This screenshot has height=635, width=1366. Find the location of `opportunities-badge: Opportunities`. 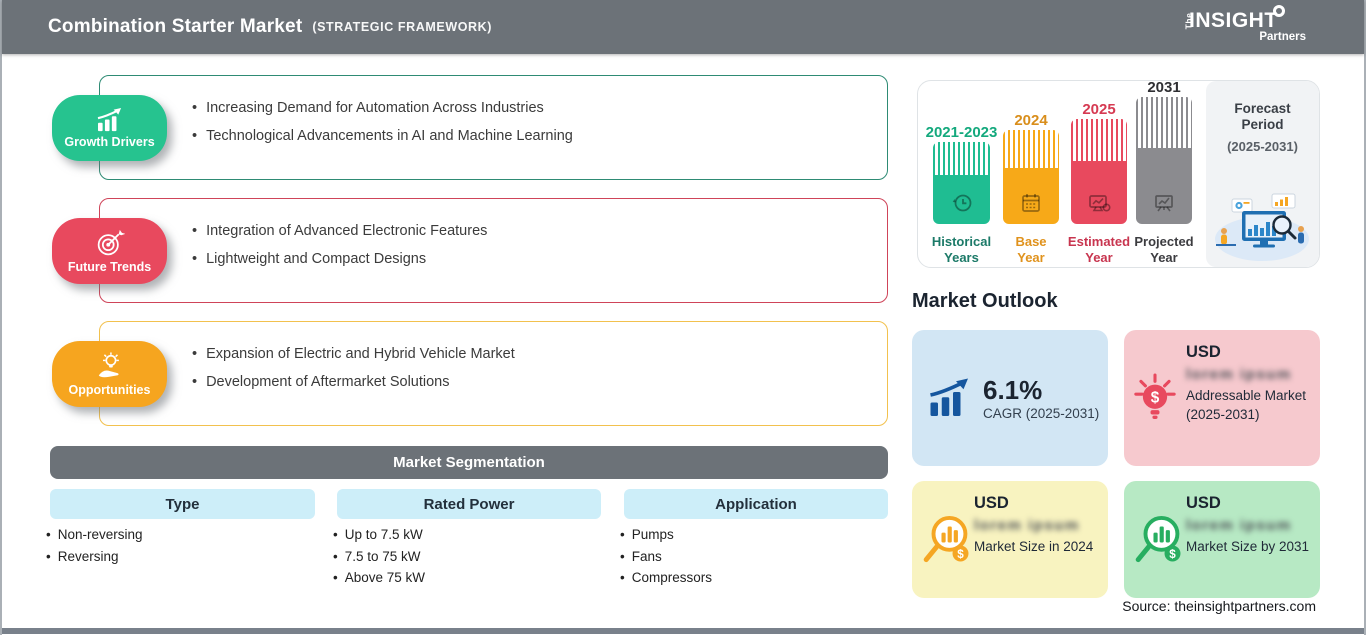

opportunities-badge: Opportunities is located at coordinates (109, 374).